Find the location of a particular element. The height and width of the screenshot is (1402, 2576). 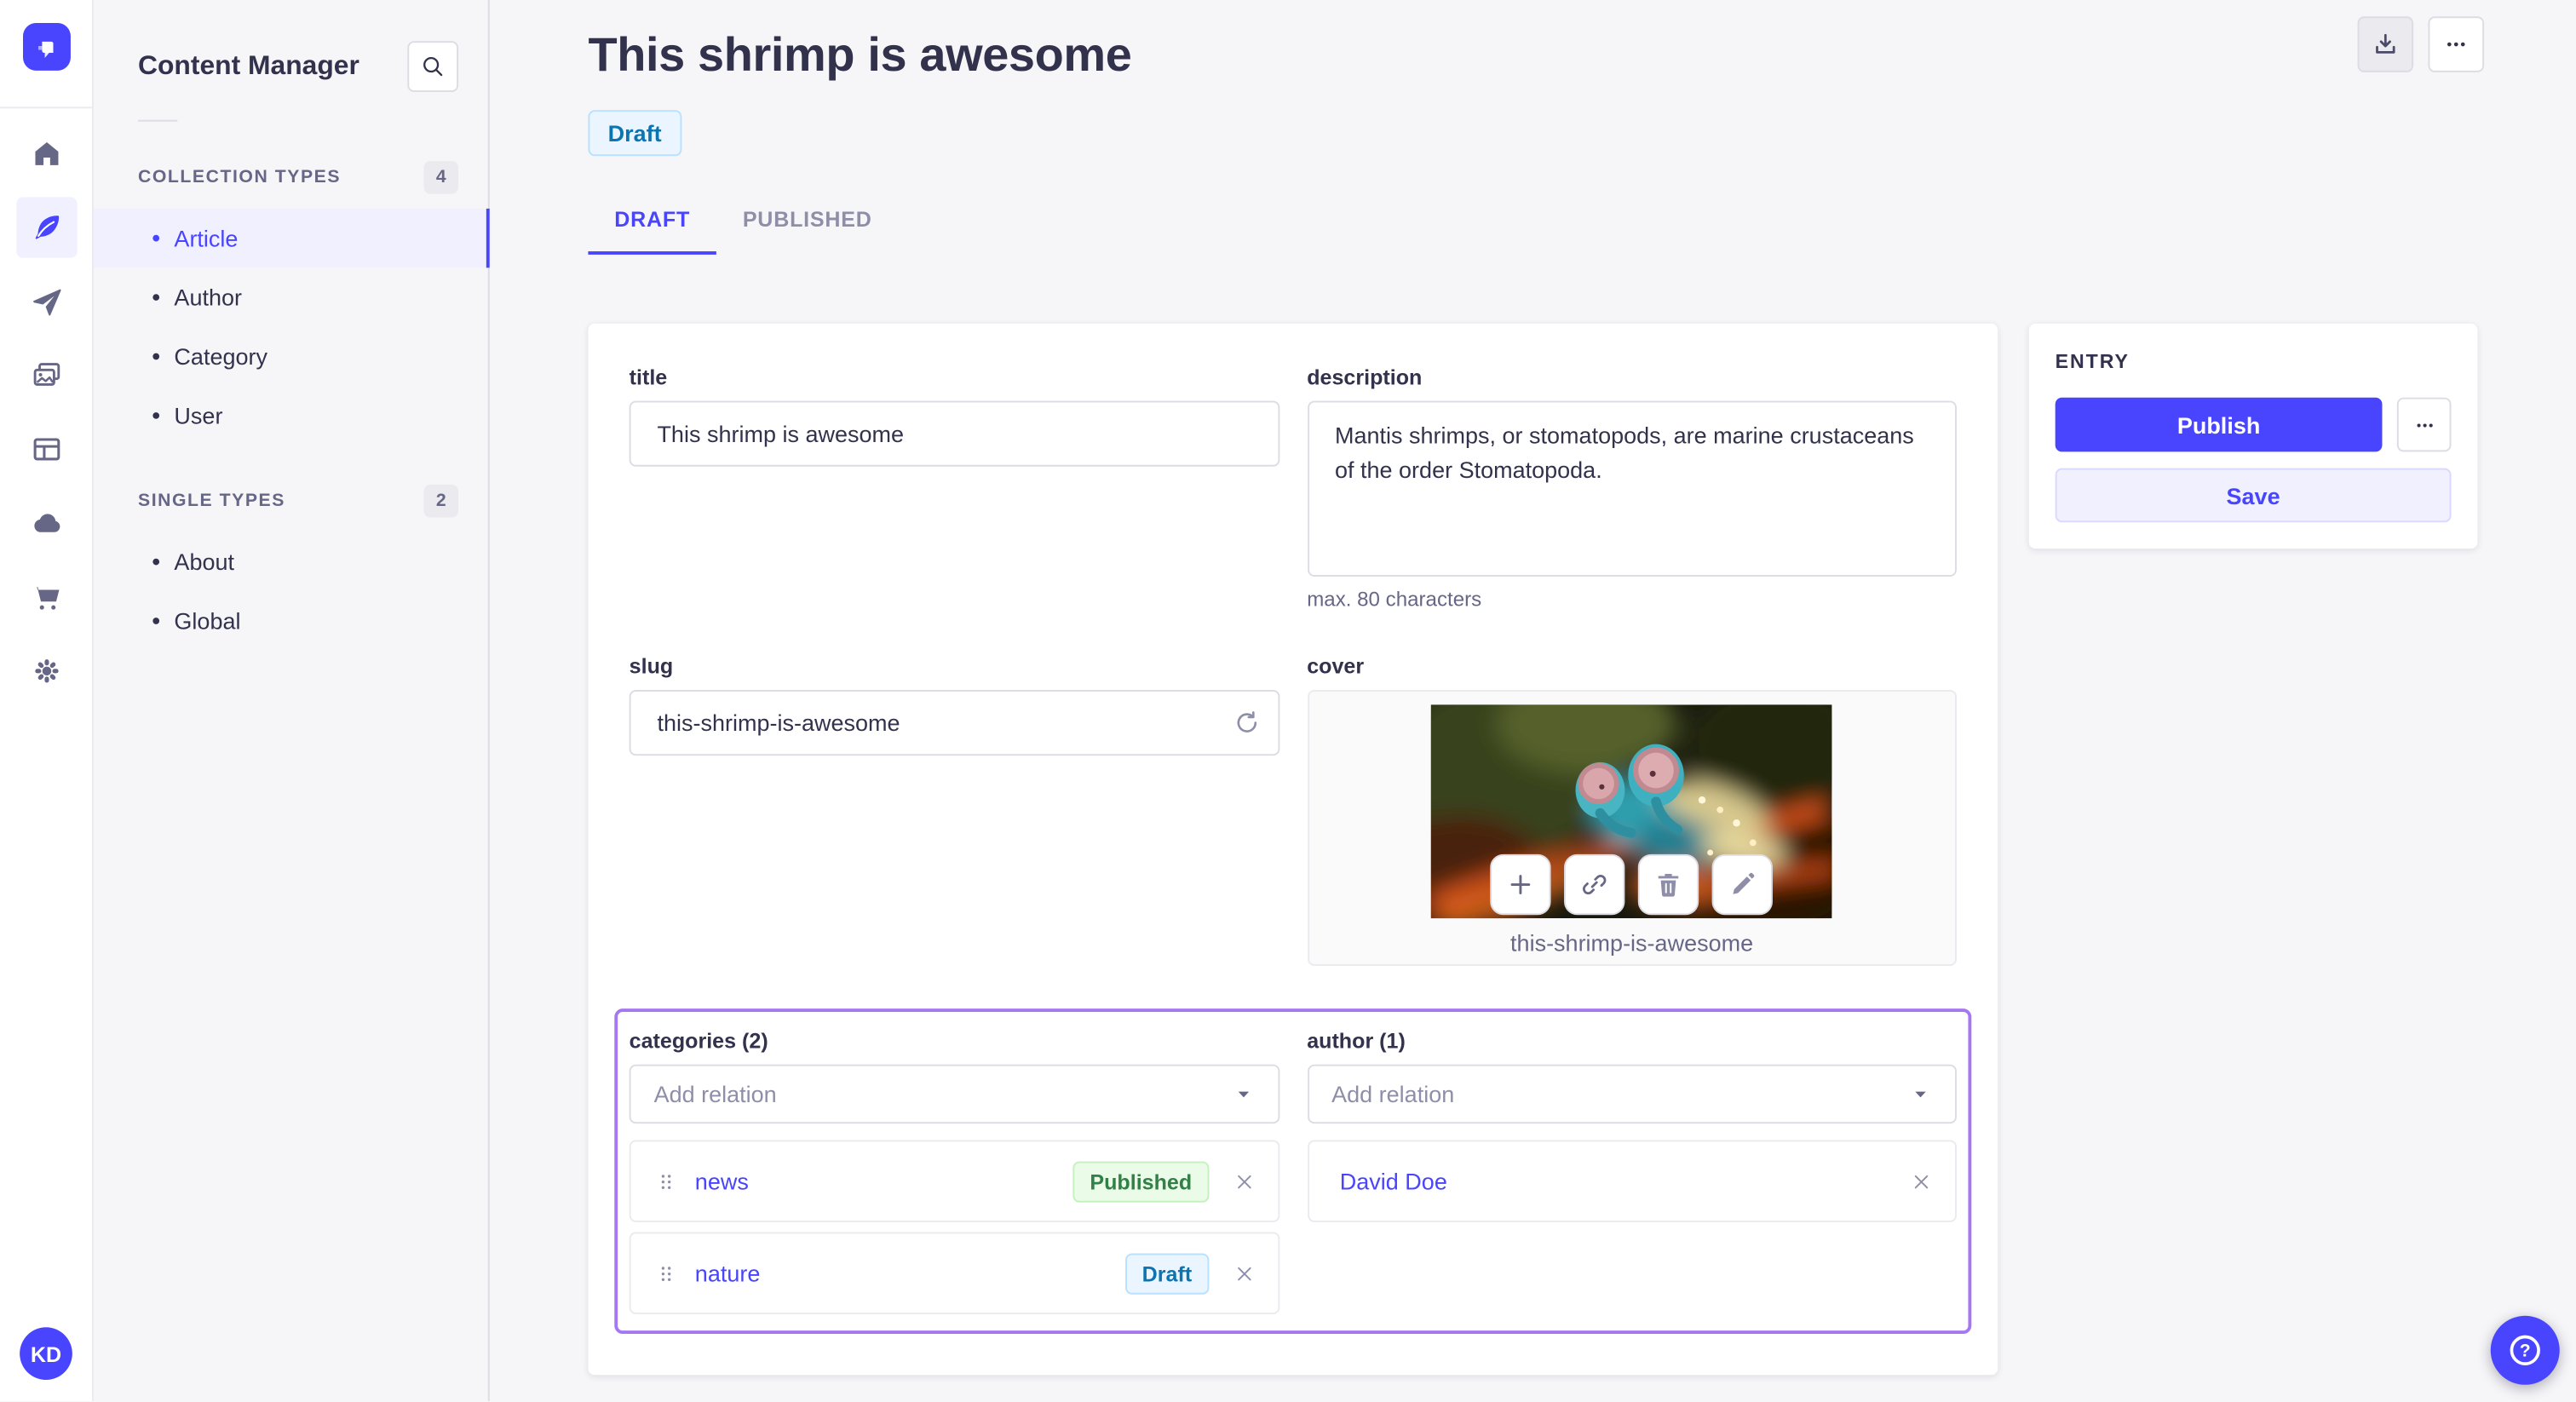

relation-item-nature: nature Draft is located at coordinates (954, 1273).